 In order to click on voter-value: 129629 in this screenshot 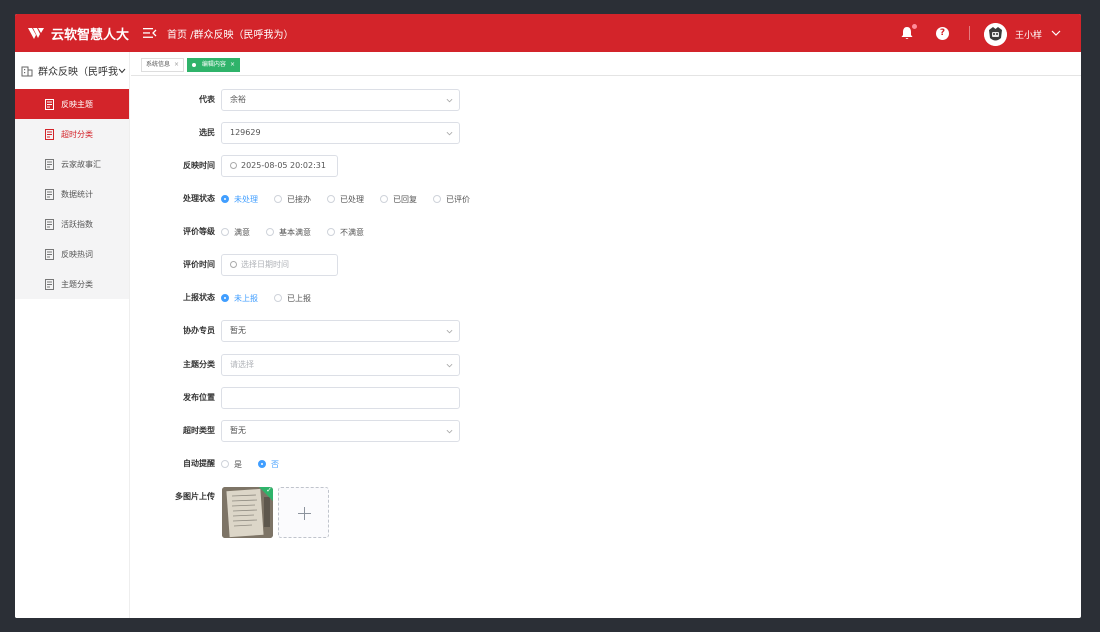, I will do `click(245, 132)`.